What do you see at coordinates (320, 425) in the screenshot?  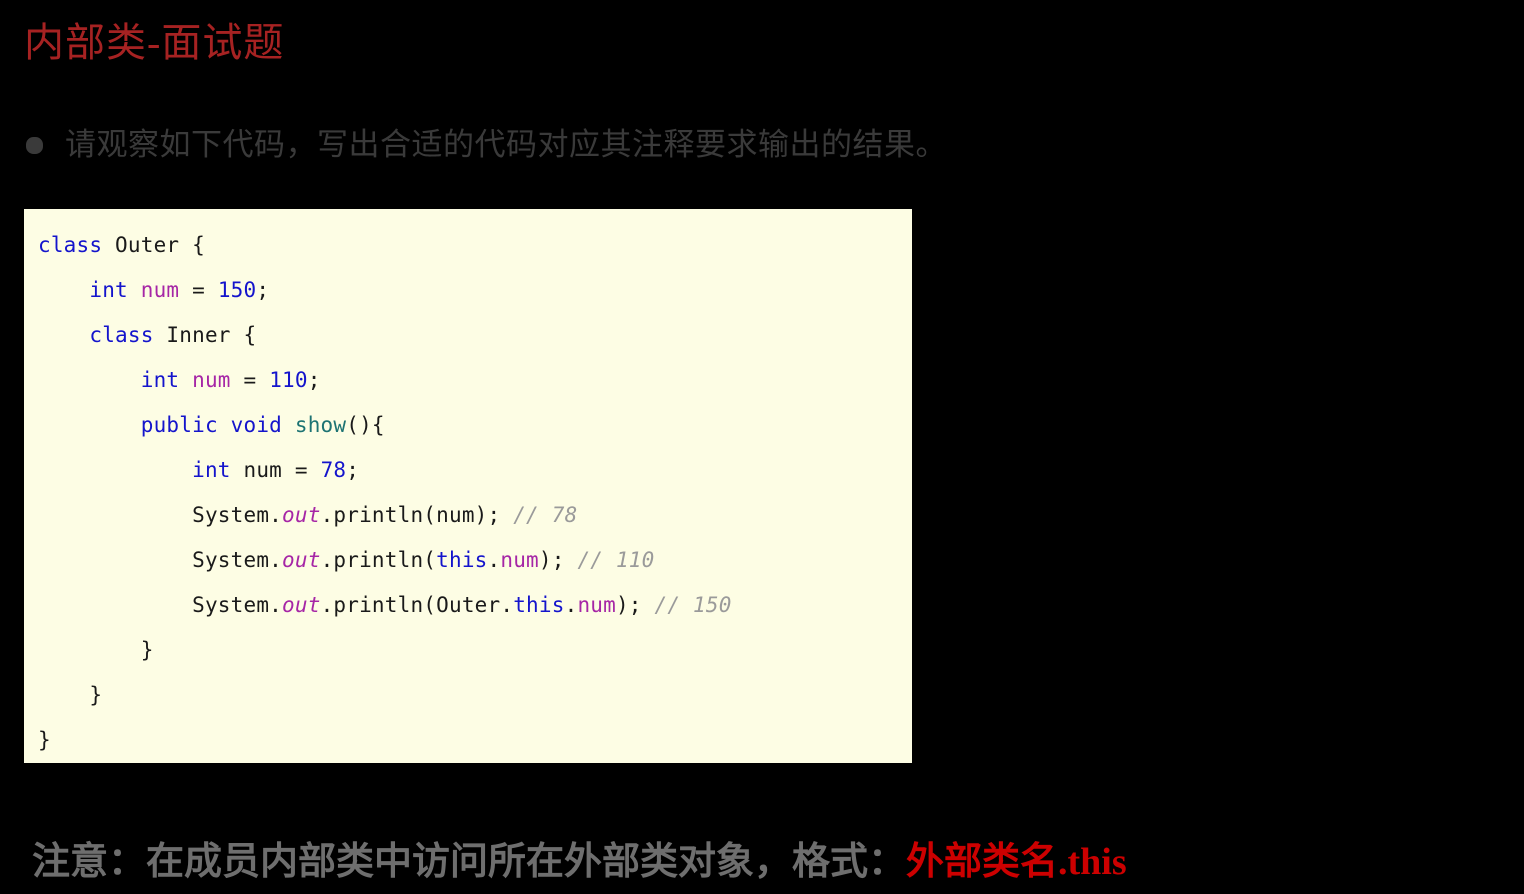 I see `code-token-method: show` at bounding box center [320, 425].